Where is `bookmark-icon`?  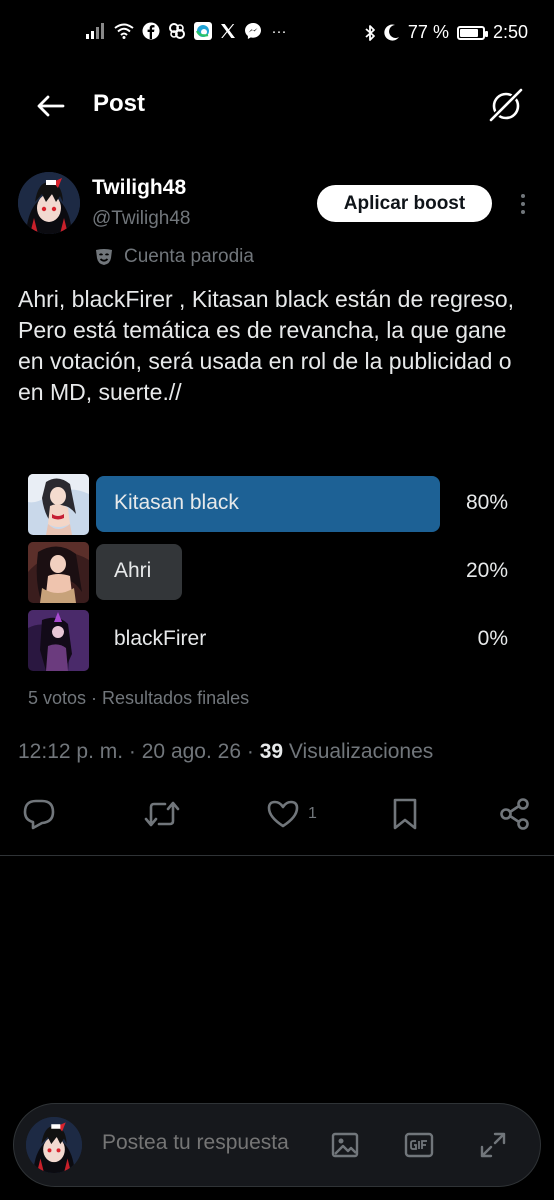 bookmark-icon is located at coordinates (405, 814).